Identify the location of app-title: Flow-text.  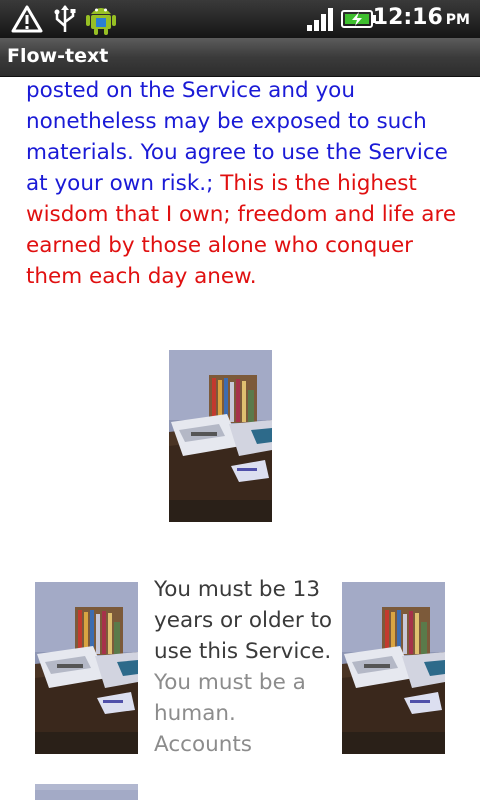
(58, 56).